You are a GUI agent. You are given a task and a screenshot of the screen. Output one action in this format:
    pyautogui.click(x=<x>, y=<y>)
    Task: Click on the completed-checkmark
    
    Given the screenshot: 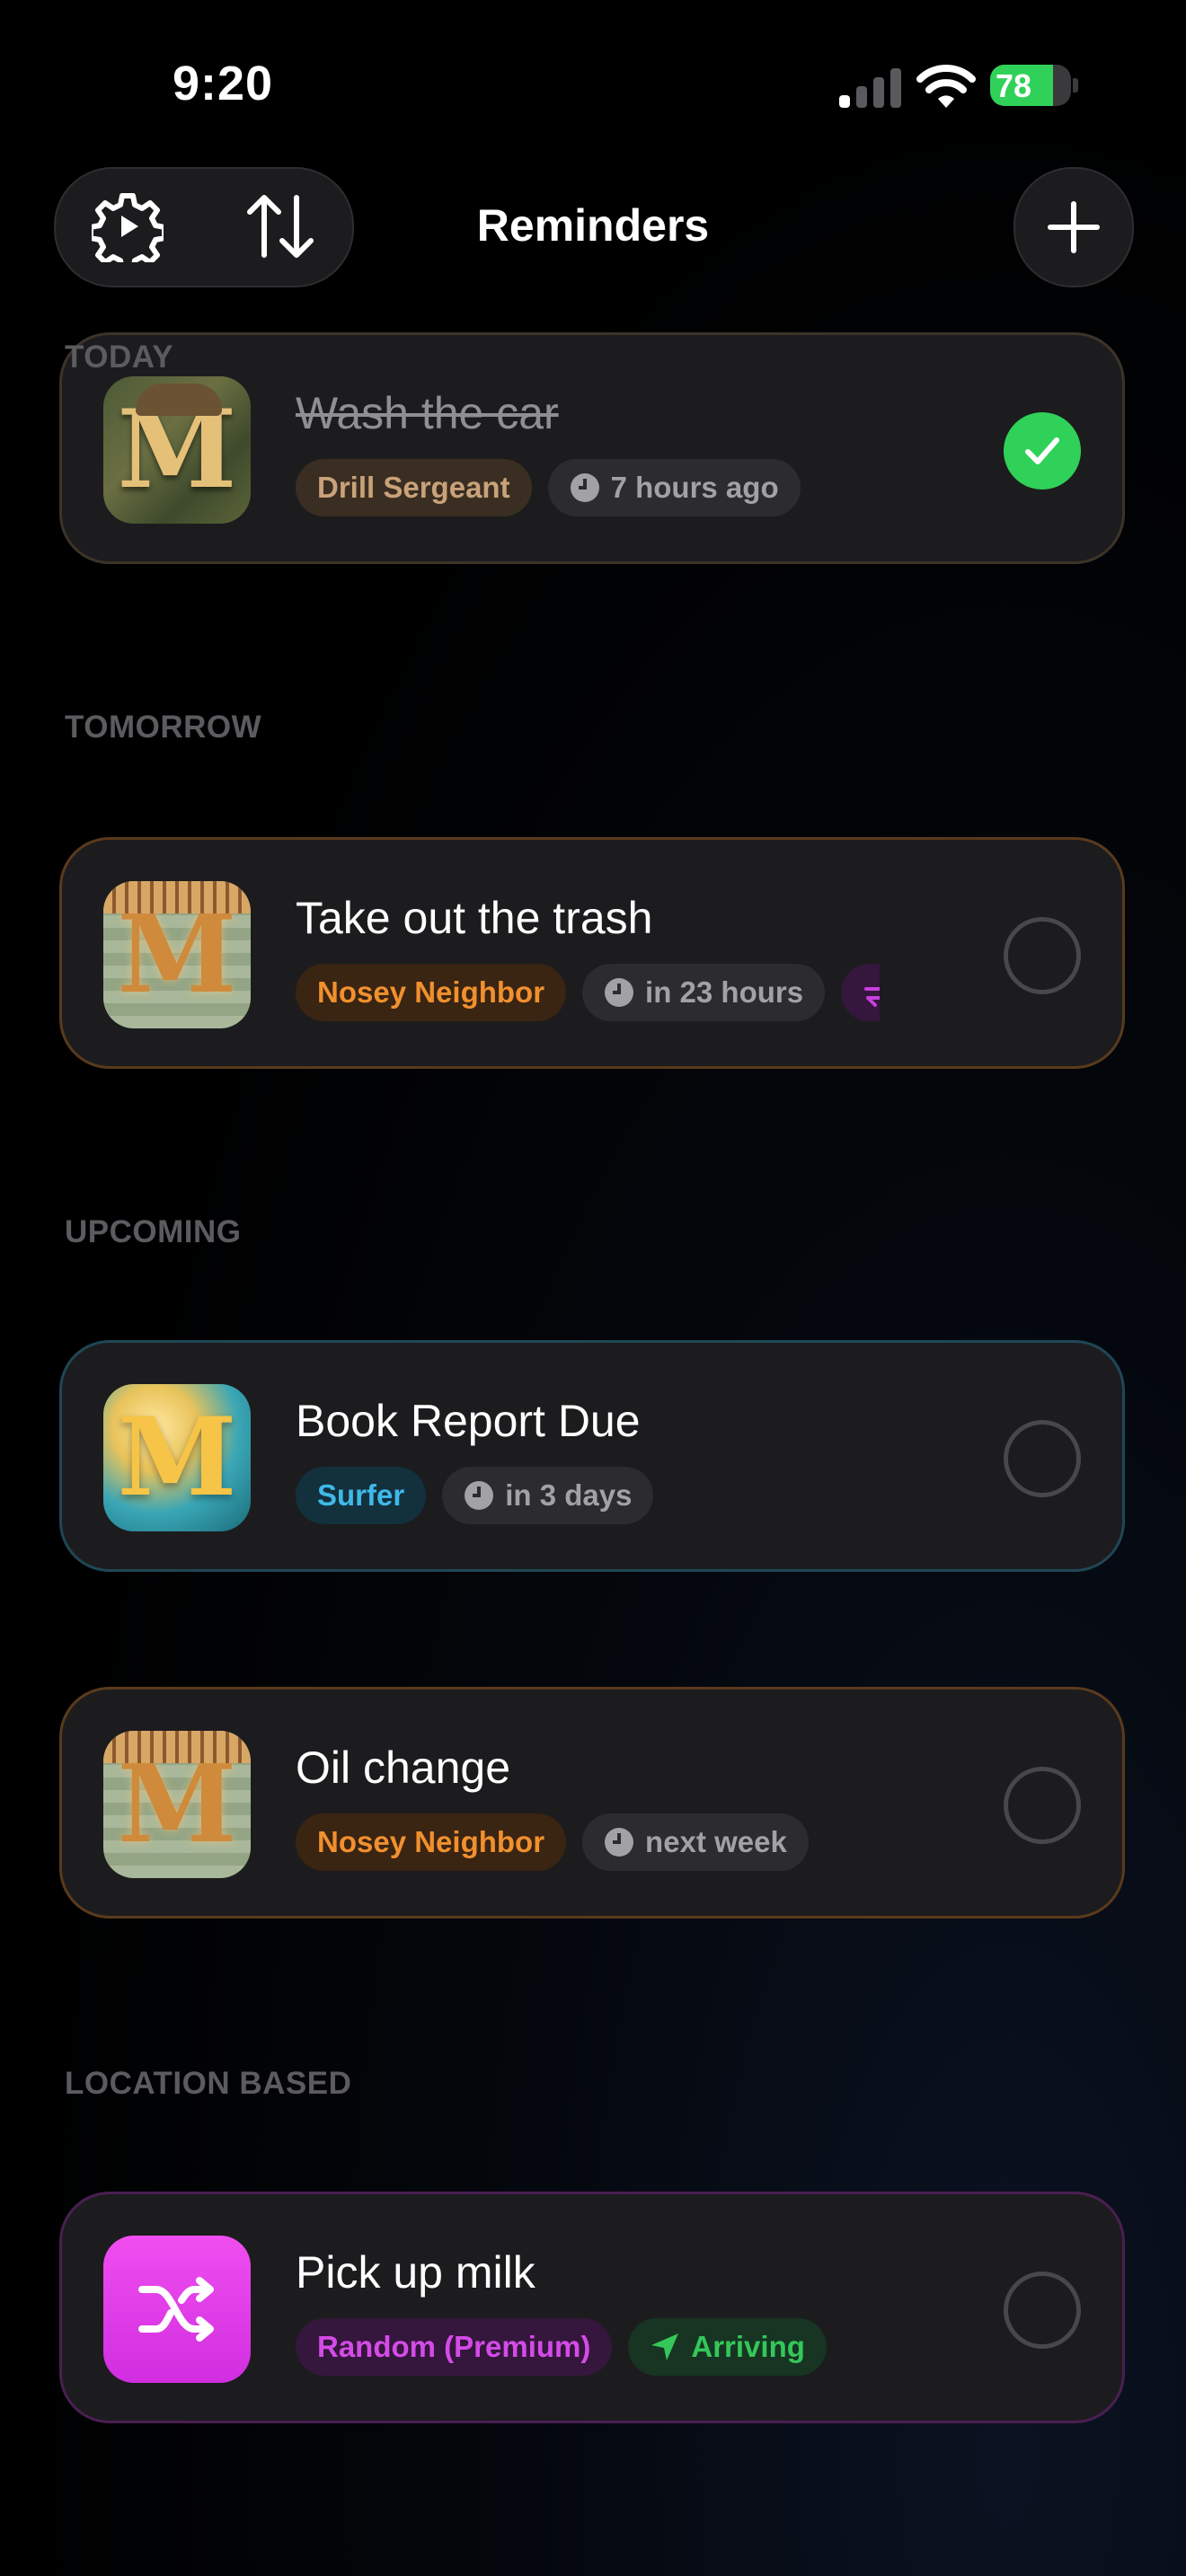 What is the action you would take?
    pyautogui.click(x=1042, y=451)
    